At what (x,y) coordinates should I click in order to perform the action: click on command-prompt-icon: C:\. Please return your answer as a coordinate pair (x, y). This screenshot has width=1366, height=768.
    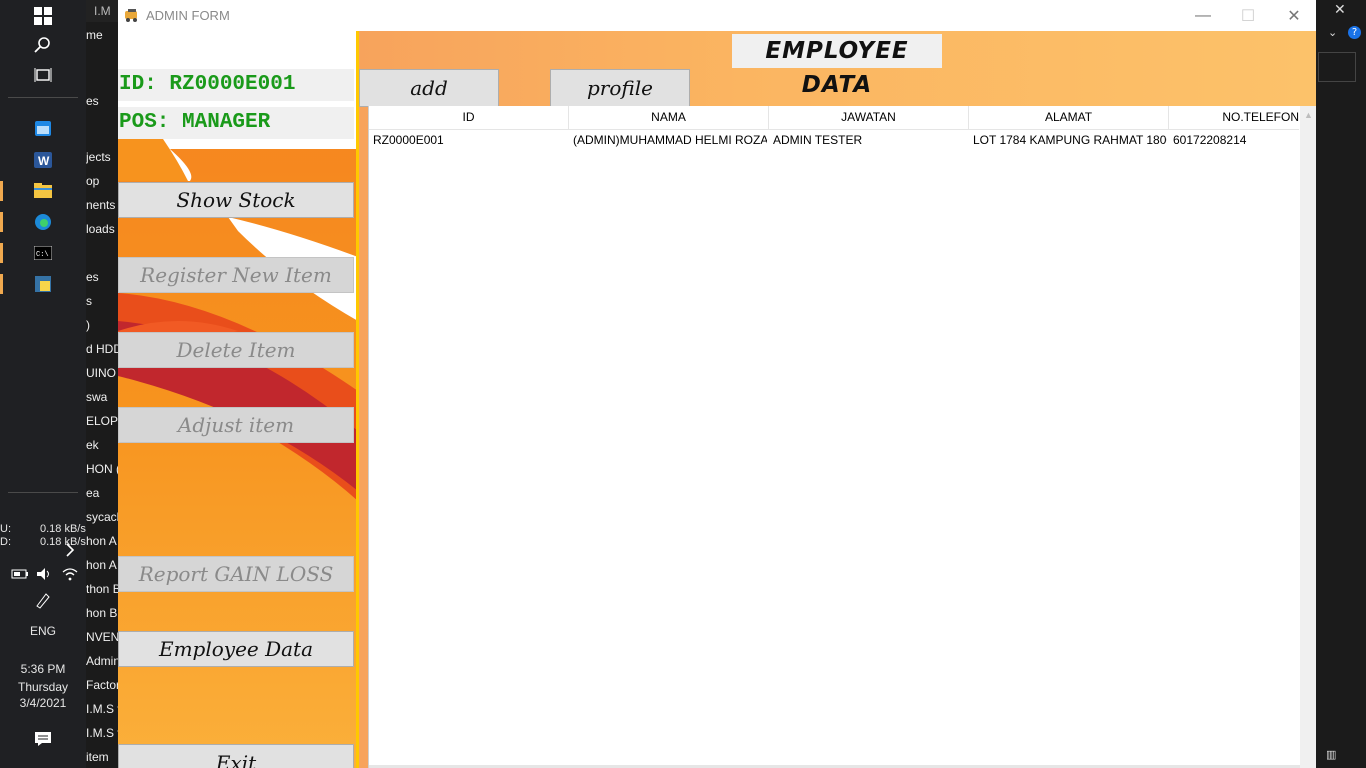
    Looking at the image, I should click on (43, 253).